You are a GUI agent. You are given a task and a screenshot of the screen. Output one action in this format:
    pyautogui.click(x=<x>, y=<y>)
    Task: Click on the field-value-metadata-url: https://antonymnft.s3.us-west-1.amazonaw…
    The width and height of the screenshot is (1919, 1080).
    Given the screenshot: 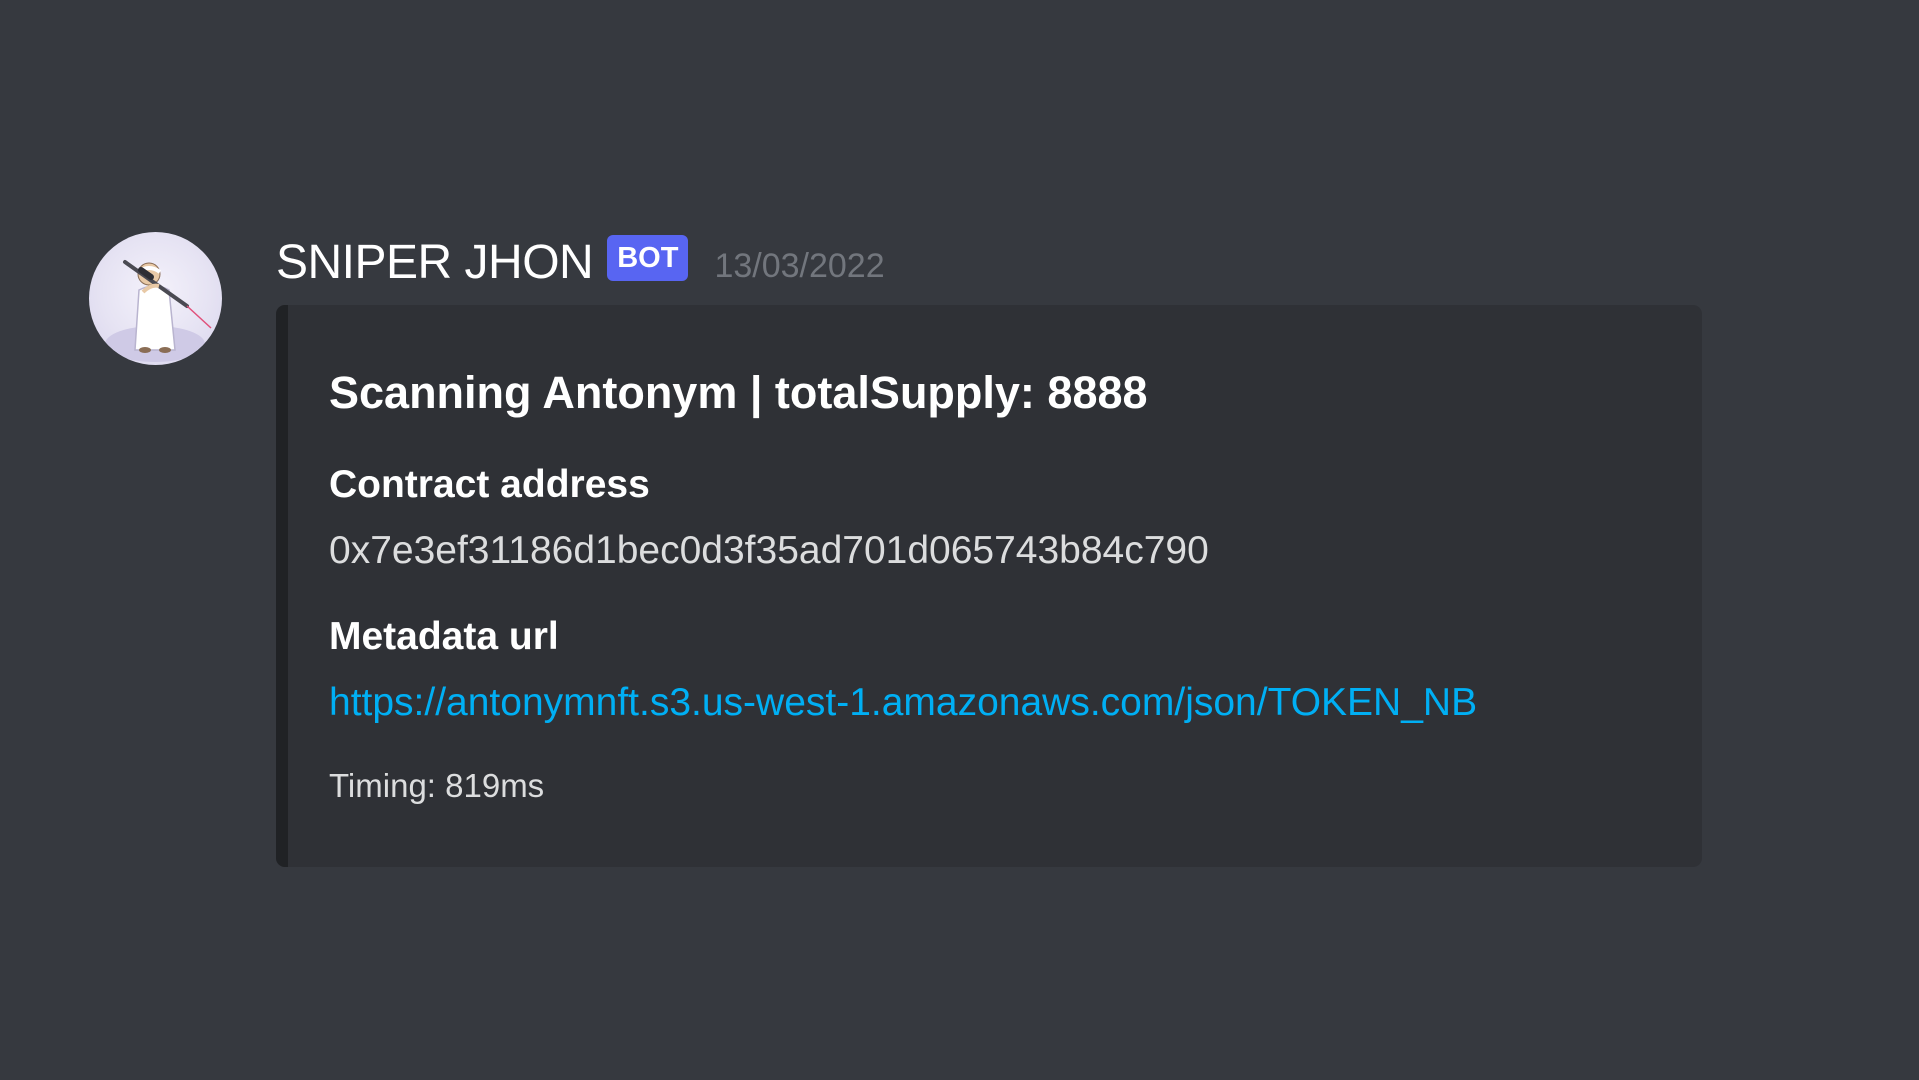 What is the action you would take?
    pyautogui.click(x=903, y=703)
    